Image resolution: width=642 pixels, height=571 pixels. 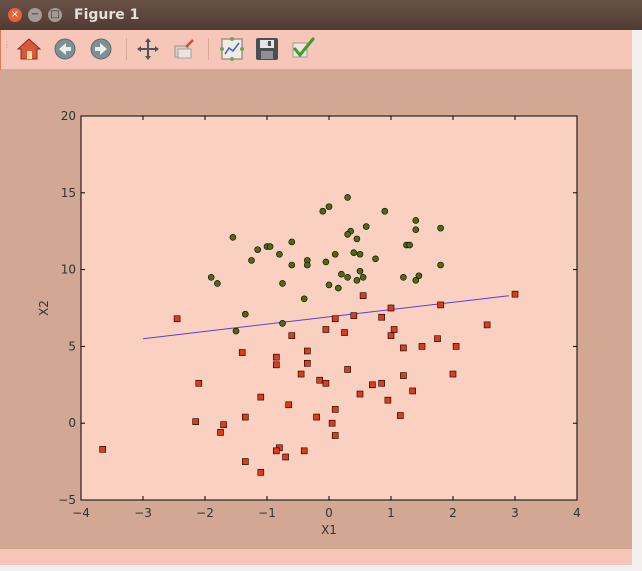 What do you see at coordinates (321, 15) in the screenshot?
I see `window-titlebar: × − □ Figure 1` at bounding box center [321, 15].